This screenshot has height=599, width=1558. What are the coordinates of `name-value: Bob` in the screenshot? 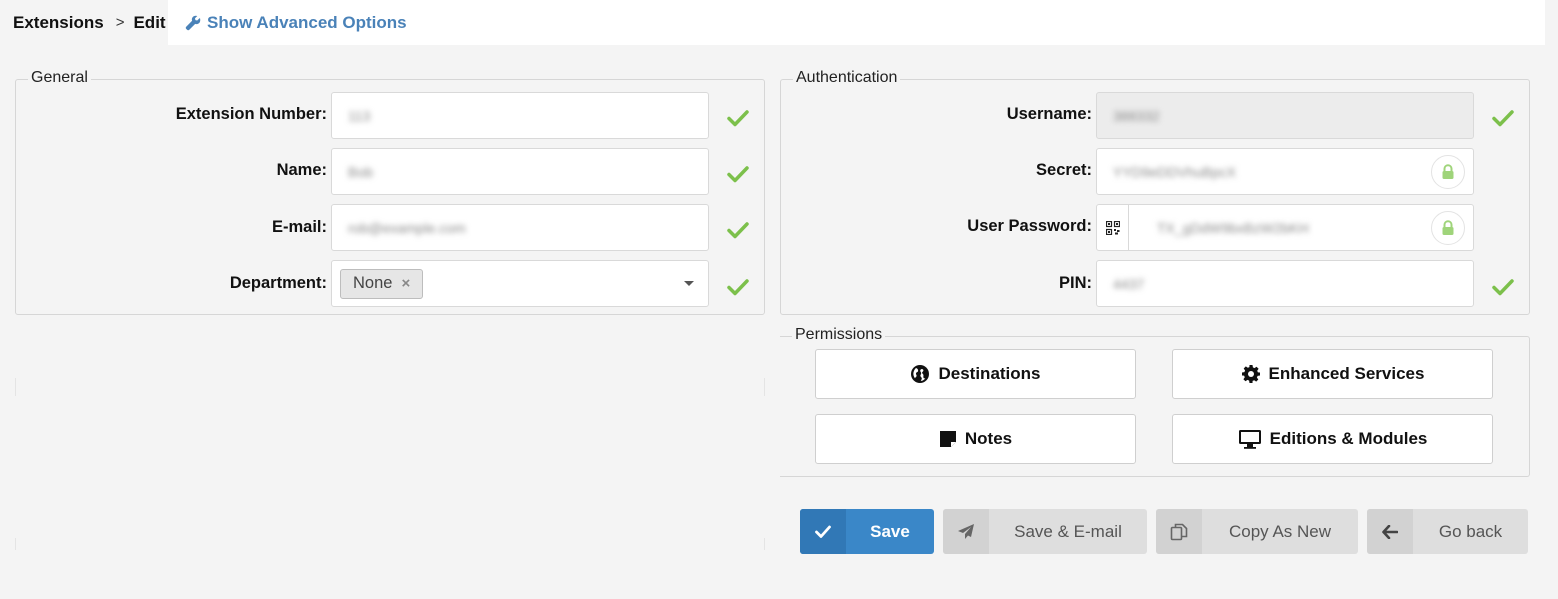 It's located at (360, 171).